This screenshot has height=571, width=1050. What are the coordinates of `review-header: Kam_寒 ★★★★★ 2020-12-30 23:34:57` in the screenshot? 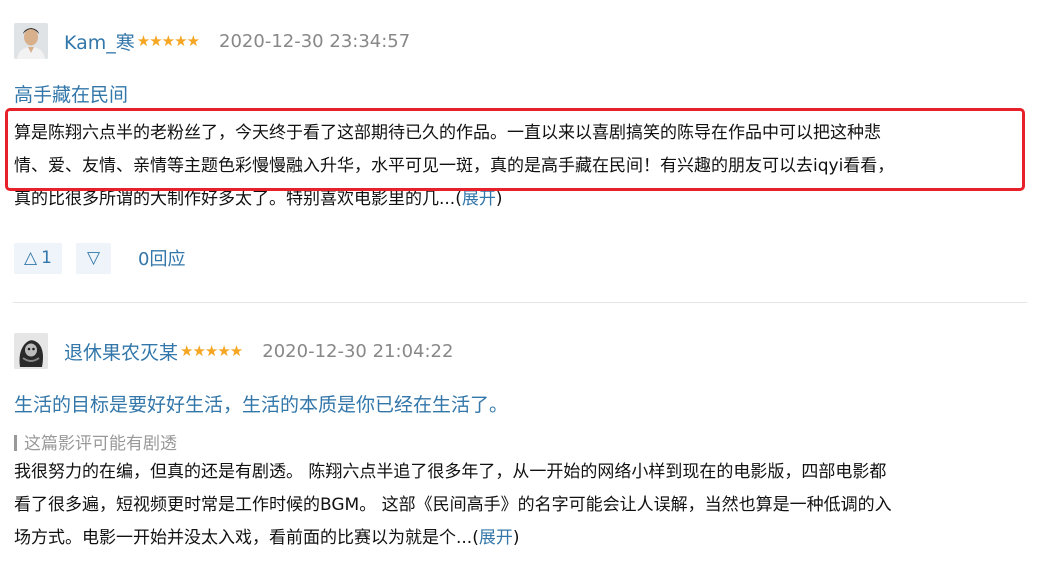 It's located at (212, 41).